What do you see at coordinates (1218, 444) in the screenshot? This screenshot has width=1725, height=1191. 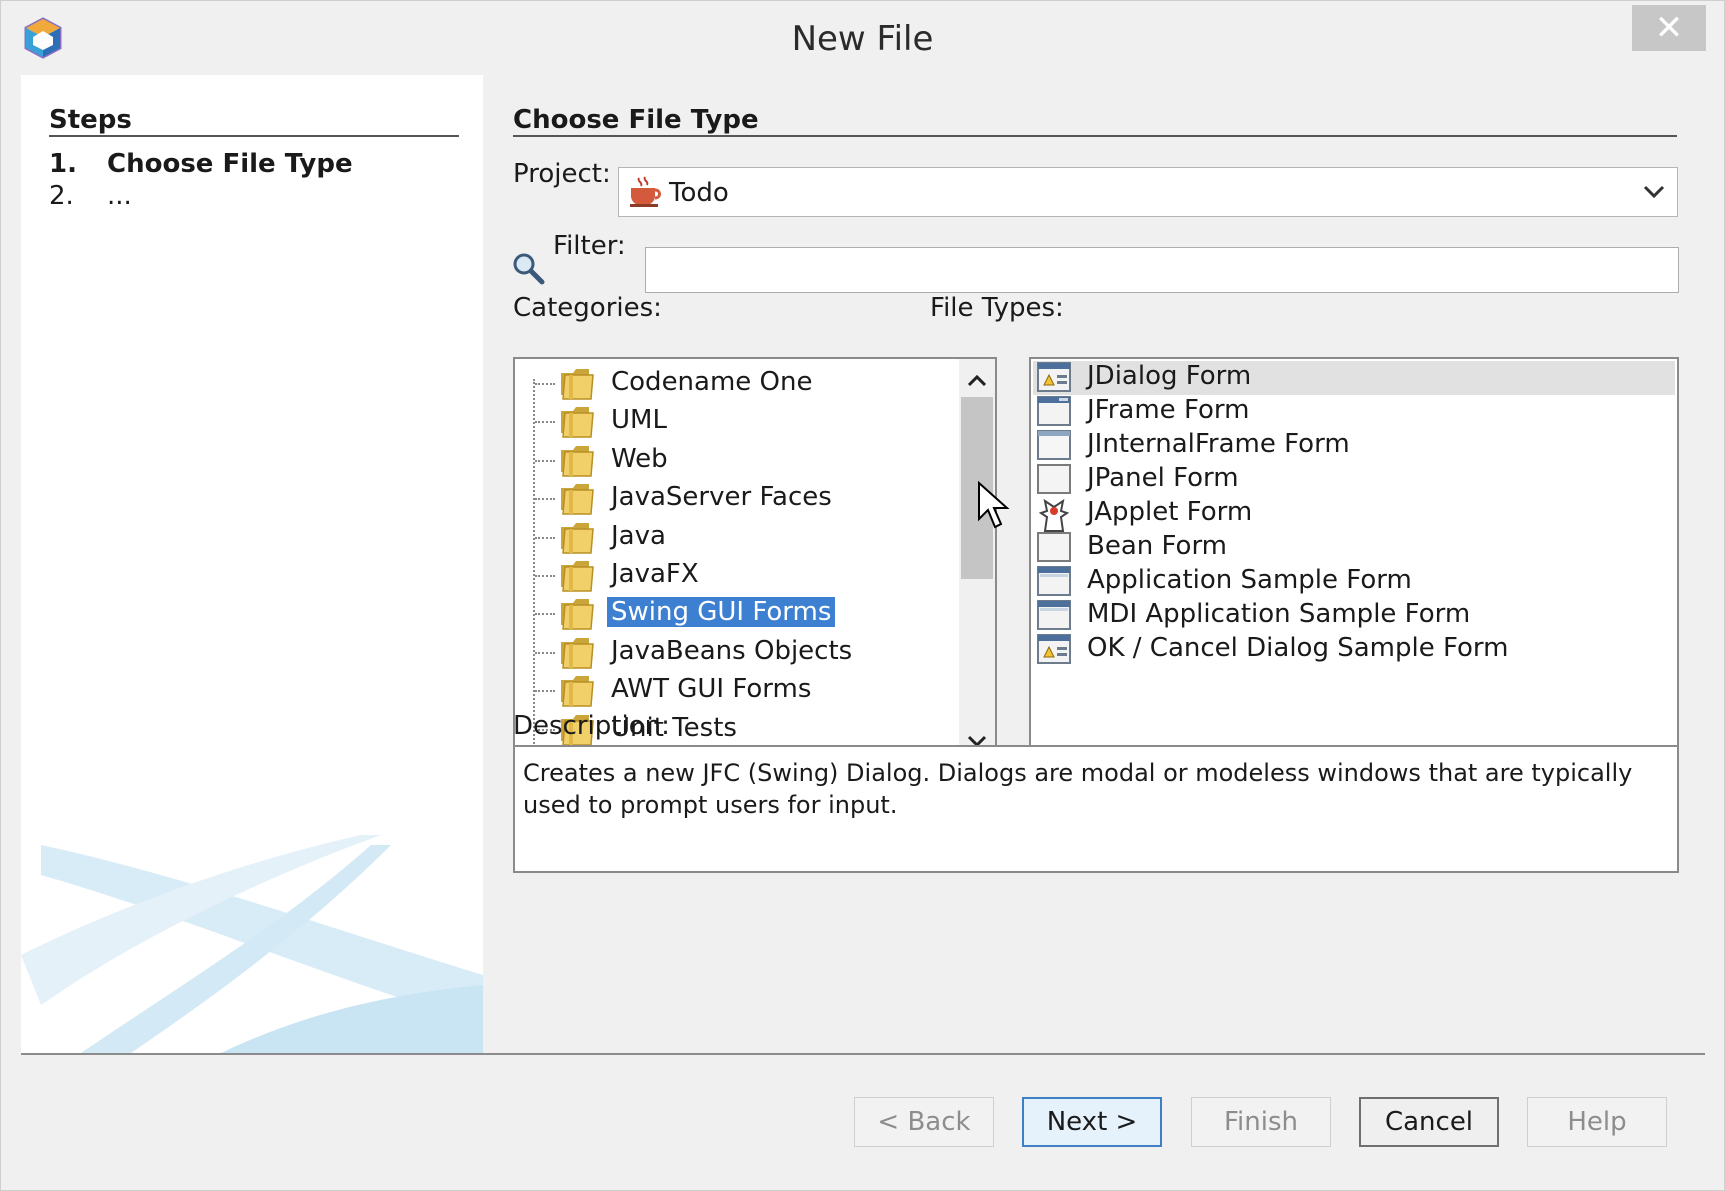 I see `file-type-label: JInternalFrame Form` at bounding box center [1218, 444].